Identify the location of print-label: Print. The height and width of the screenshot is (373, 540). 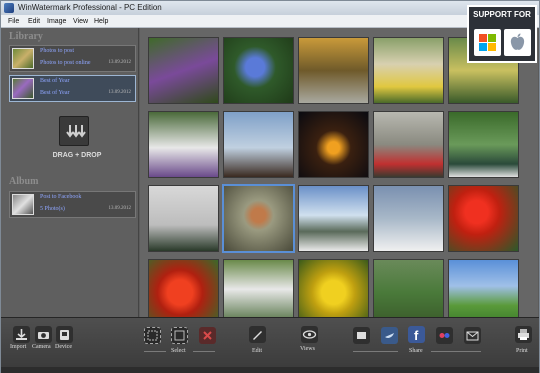
(522, 351).